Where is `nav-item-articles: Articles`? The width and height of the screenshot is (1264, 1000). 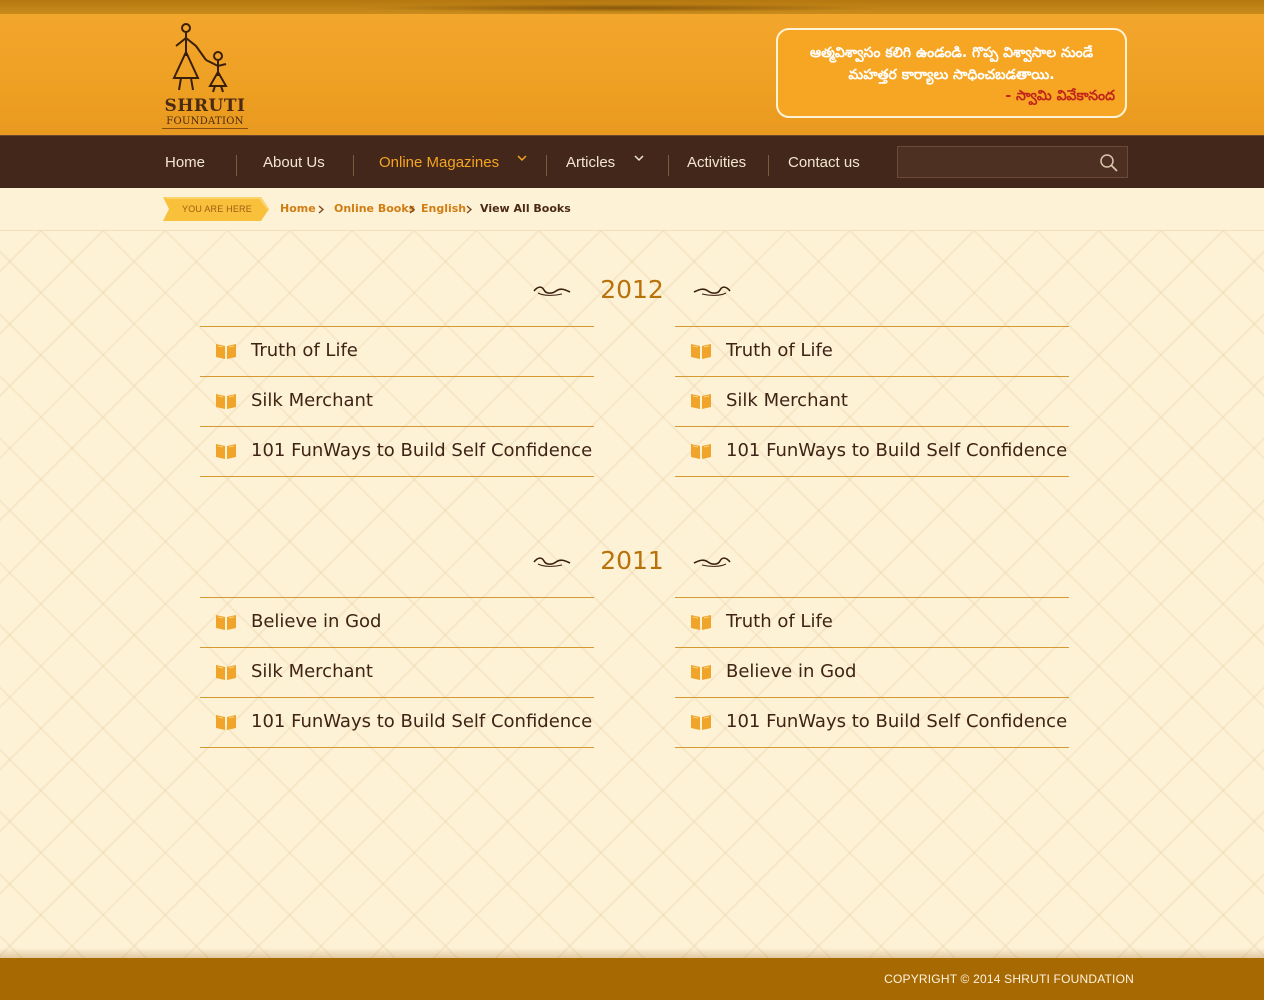
nav-item-articles: Articles is located at coordinates (590, 162).